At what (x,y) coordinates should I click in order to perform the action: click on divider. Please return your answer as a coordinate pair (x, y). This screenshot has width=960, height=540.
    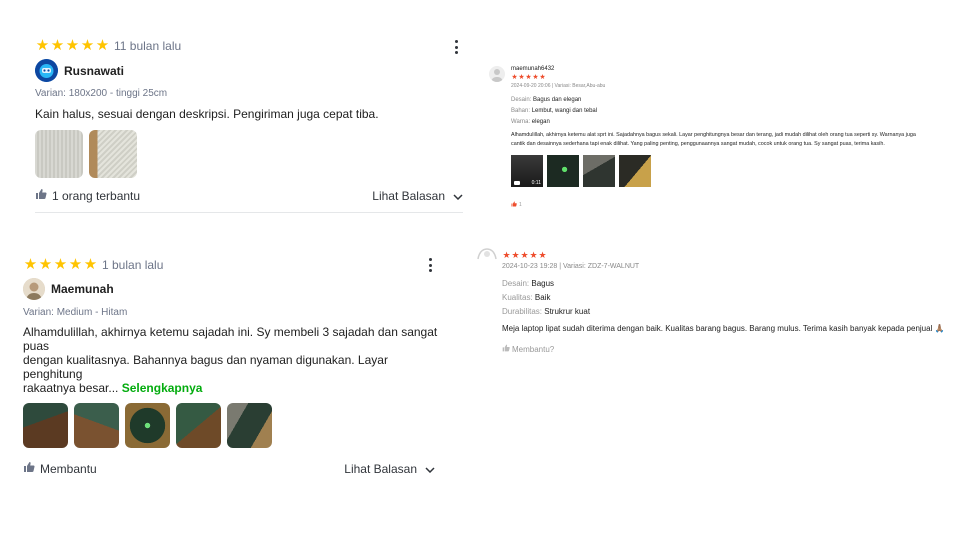
    Looking at the image, I should click on (249, 212).